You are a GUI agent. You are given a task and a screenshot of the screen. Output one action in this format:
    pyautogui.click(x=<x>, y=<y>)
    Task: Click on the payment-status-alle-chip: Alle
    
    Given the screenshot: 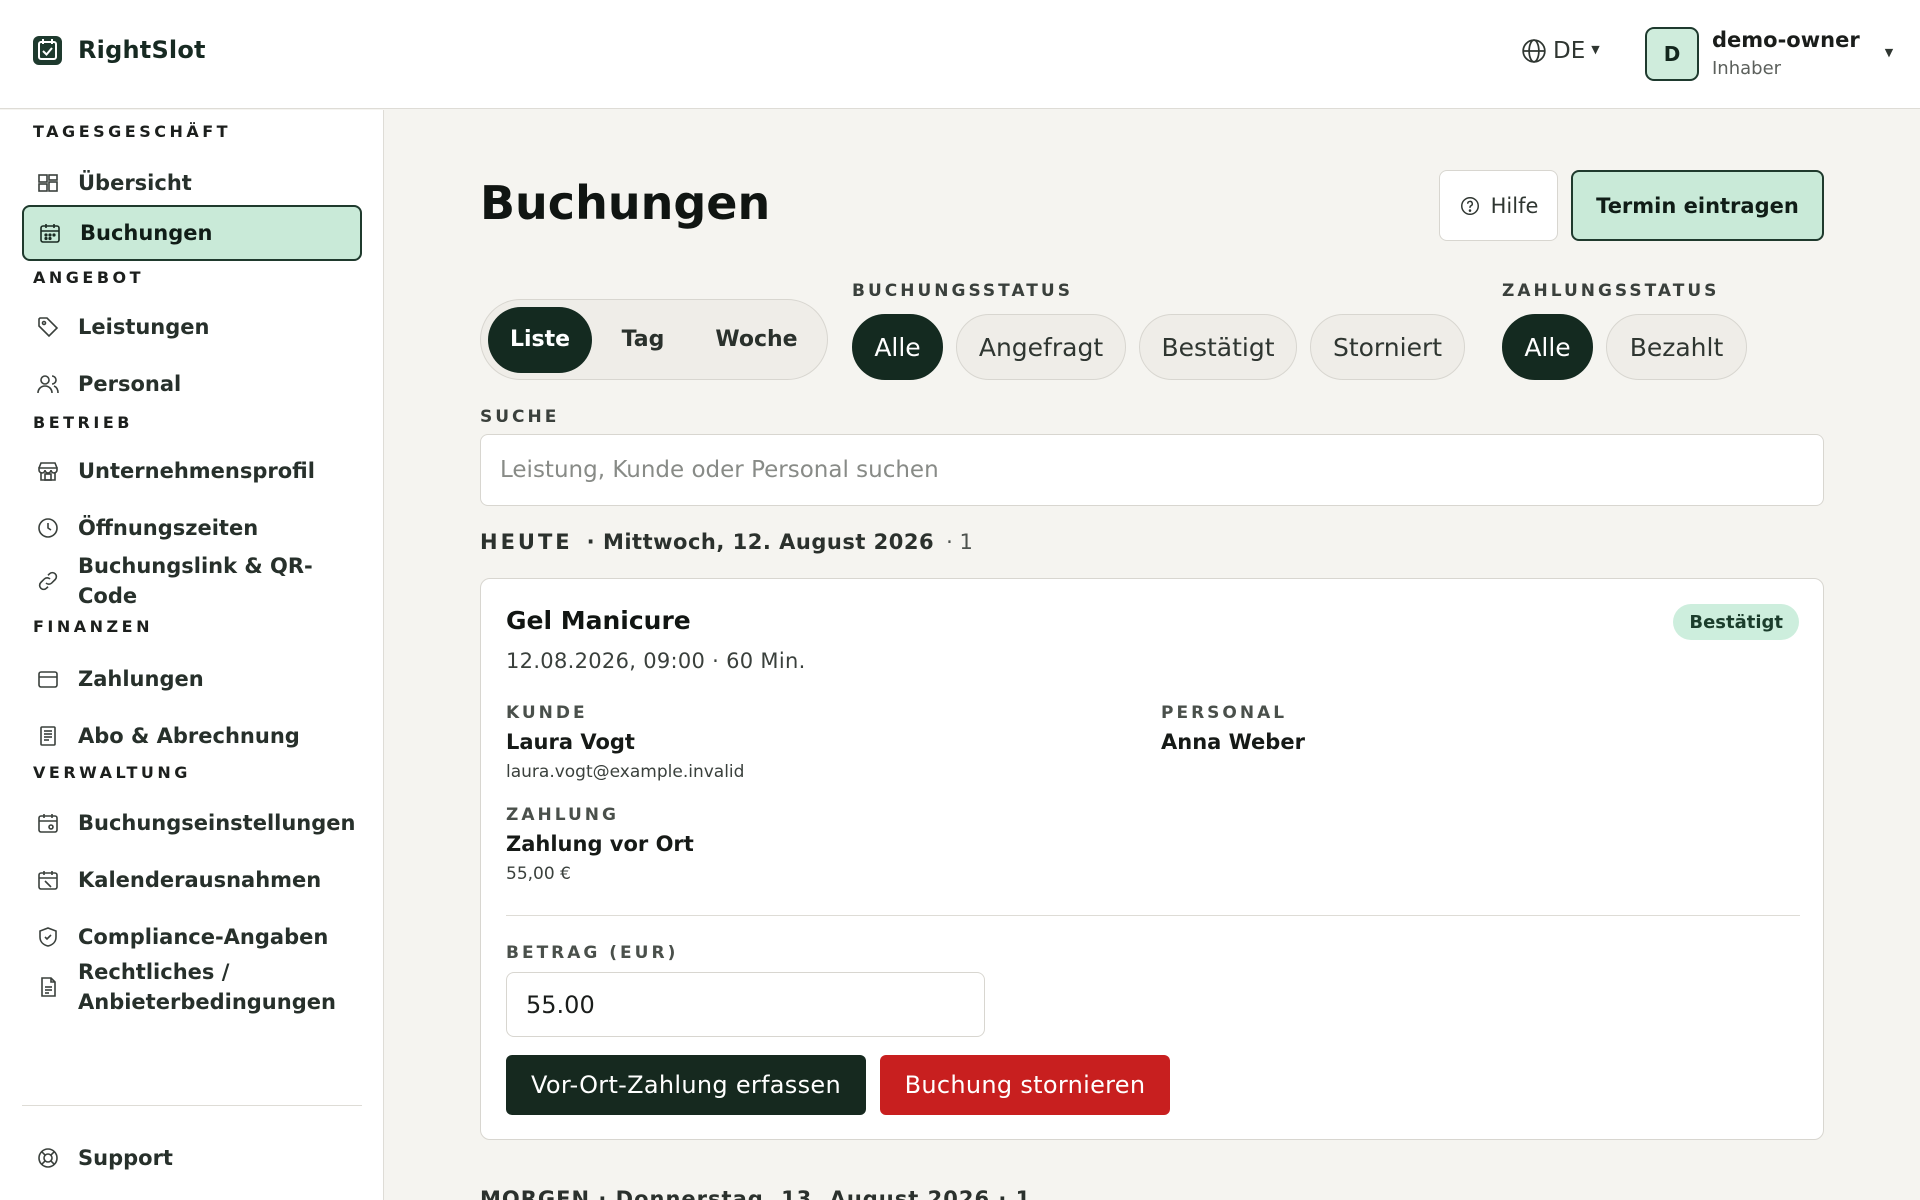 What is the action you would take?
    pyautogui.click(x=1547, y=347)
    